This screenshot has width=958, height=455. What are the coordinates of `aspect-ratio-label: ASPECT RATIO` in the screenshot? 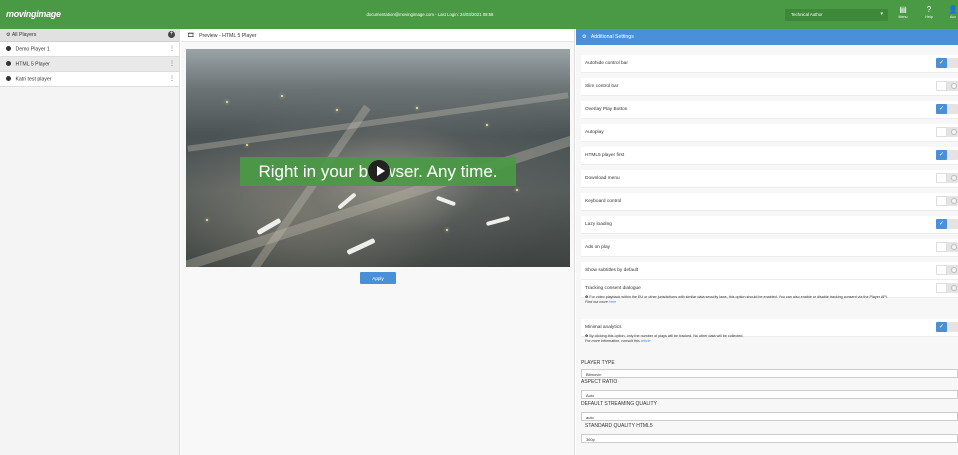 It's located at (599, 382).